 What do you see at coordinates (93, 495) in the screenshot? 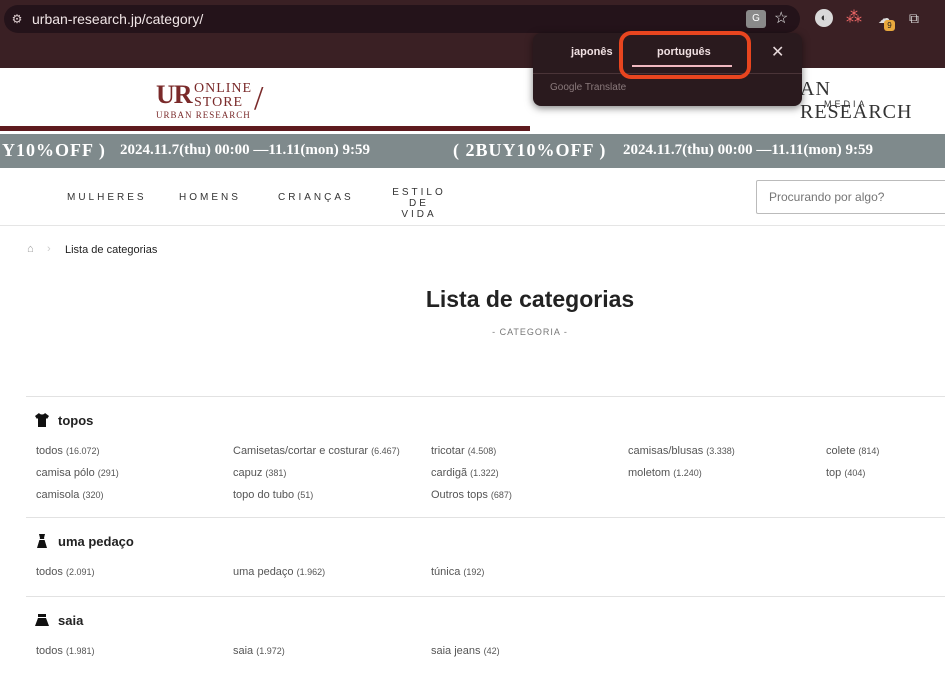
I see `link-count: (320)` at bounding box center [93, 495].